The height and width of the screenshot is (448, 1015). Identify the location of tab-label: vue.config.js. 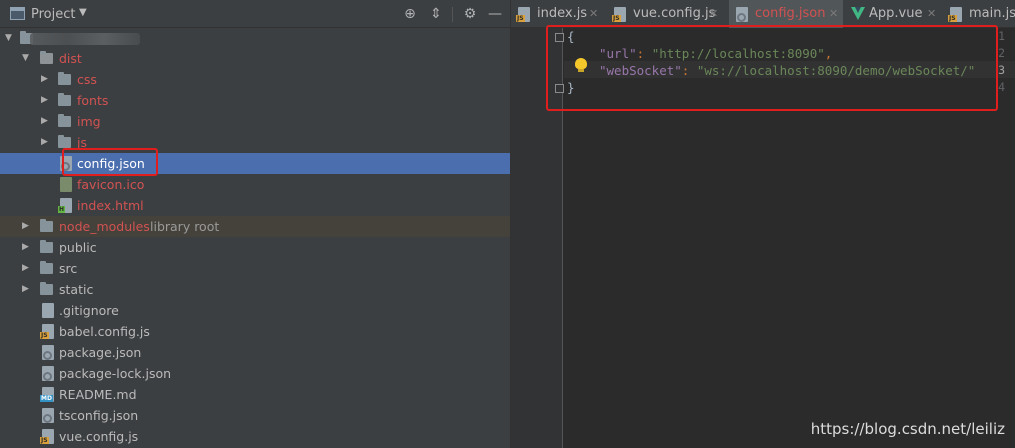
(674, 13).